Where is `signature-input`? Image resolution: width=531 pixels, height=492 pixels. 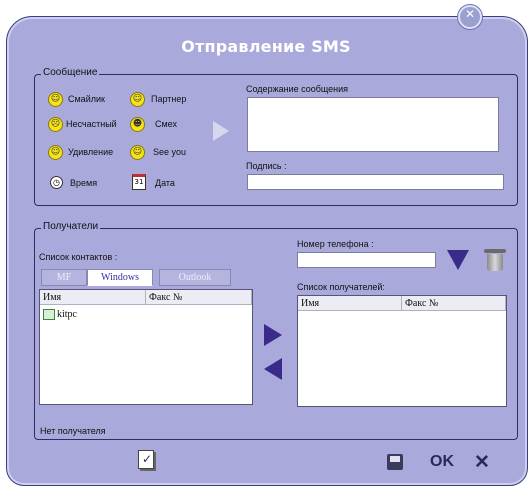 signature-input is located at coordinates (375, 182).